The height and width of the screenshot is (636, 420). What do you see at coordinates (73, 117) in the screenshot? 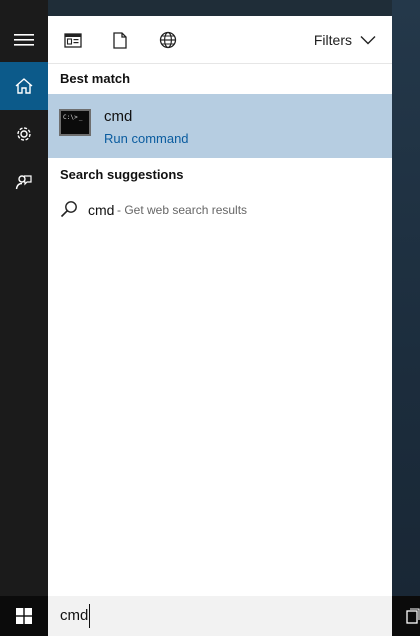
I see `command-prompt-icon-text: C:\>` at bounding box center [73, 117].